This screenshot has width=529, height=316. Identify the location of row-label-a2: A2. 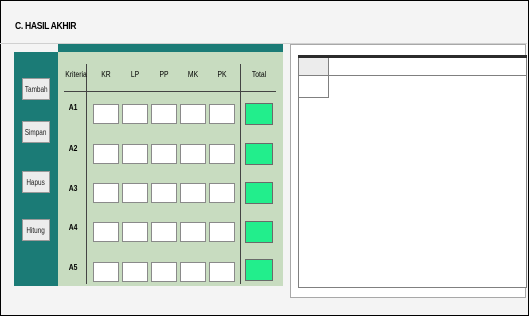
(73, 148).